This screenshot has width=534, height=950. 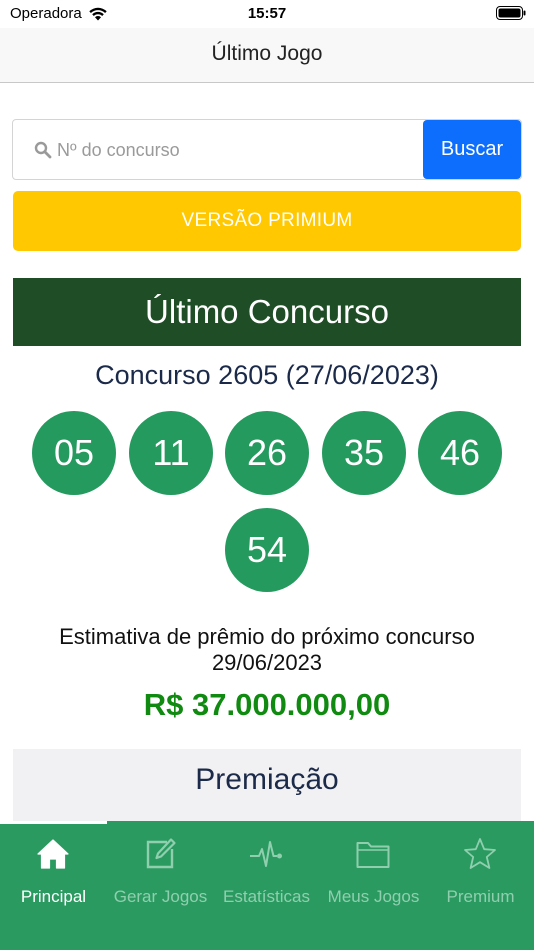 What do you see at coordinates (53, 871) in the screenshot?
I see `tab-principal: Principal` at bounding box center [53, 871].